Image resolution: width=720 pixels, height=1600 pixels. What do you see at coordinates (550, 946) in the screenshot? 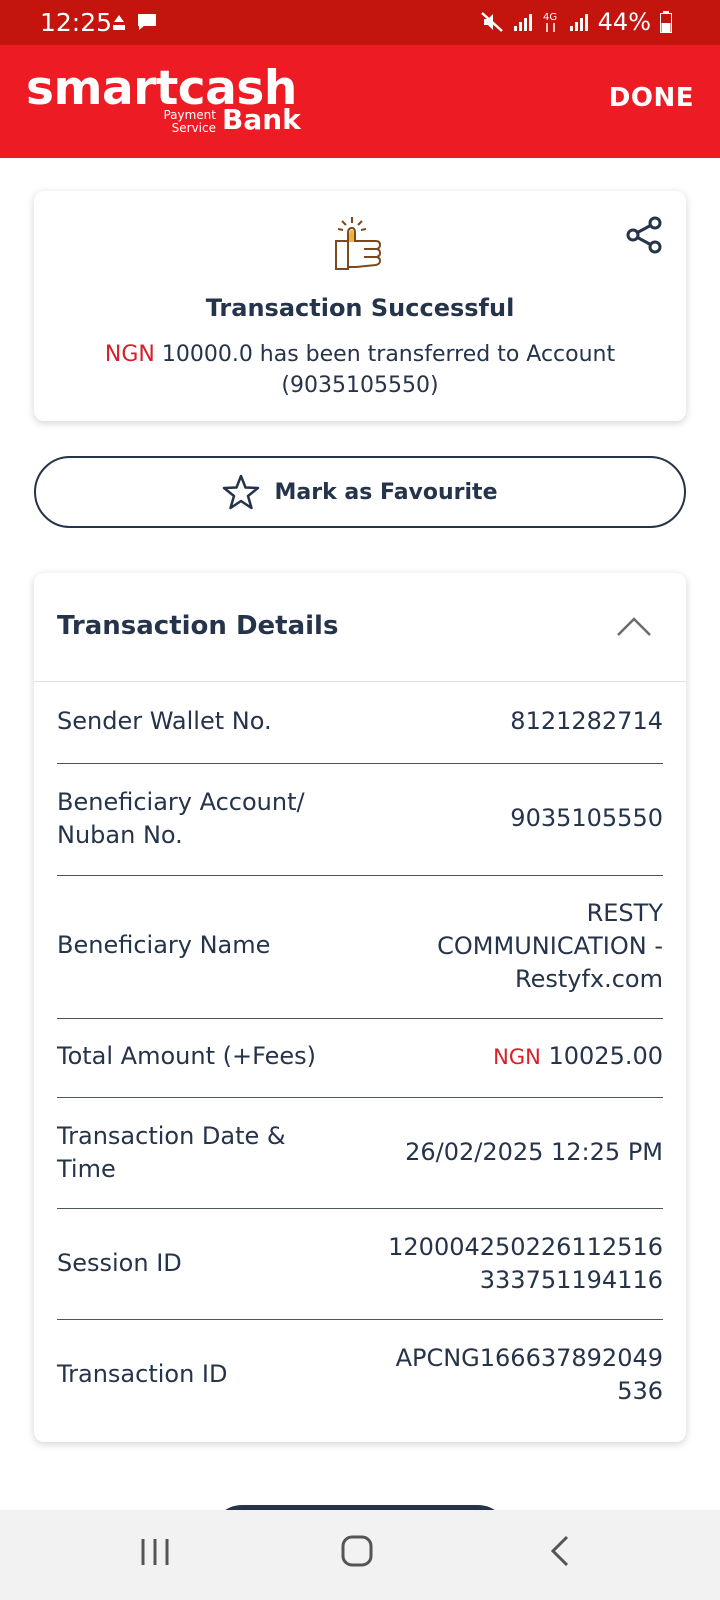
I see `detail-value: RESTY COMMUNICATION - Restyfx.com` at bounding box center [550, 946].